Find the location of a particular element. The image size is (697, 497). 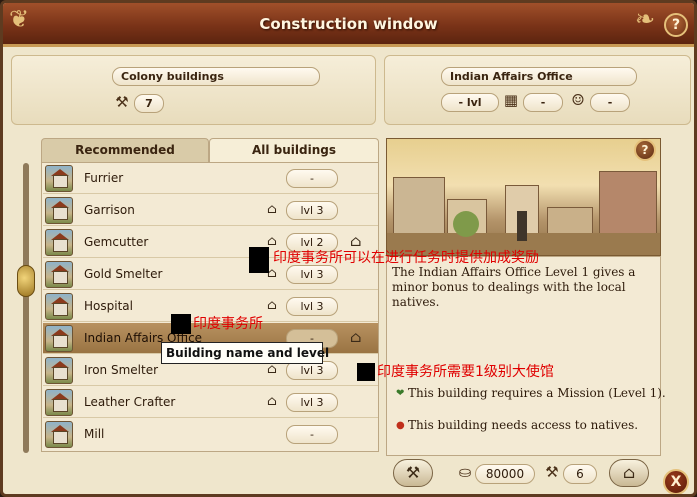

gold-cost: 80000 is located at coordinates (505, 474).